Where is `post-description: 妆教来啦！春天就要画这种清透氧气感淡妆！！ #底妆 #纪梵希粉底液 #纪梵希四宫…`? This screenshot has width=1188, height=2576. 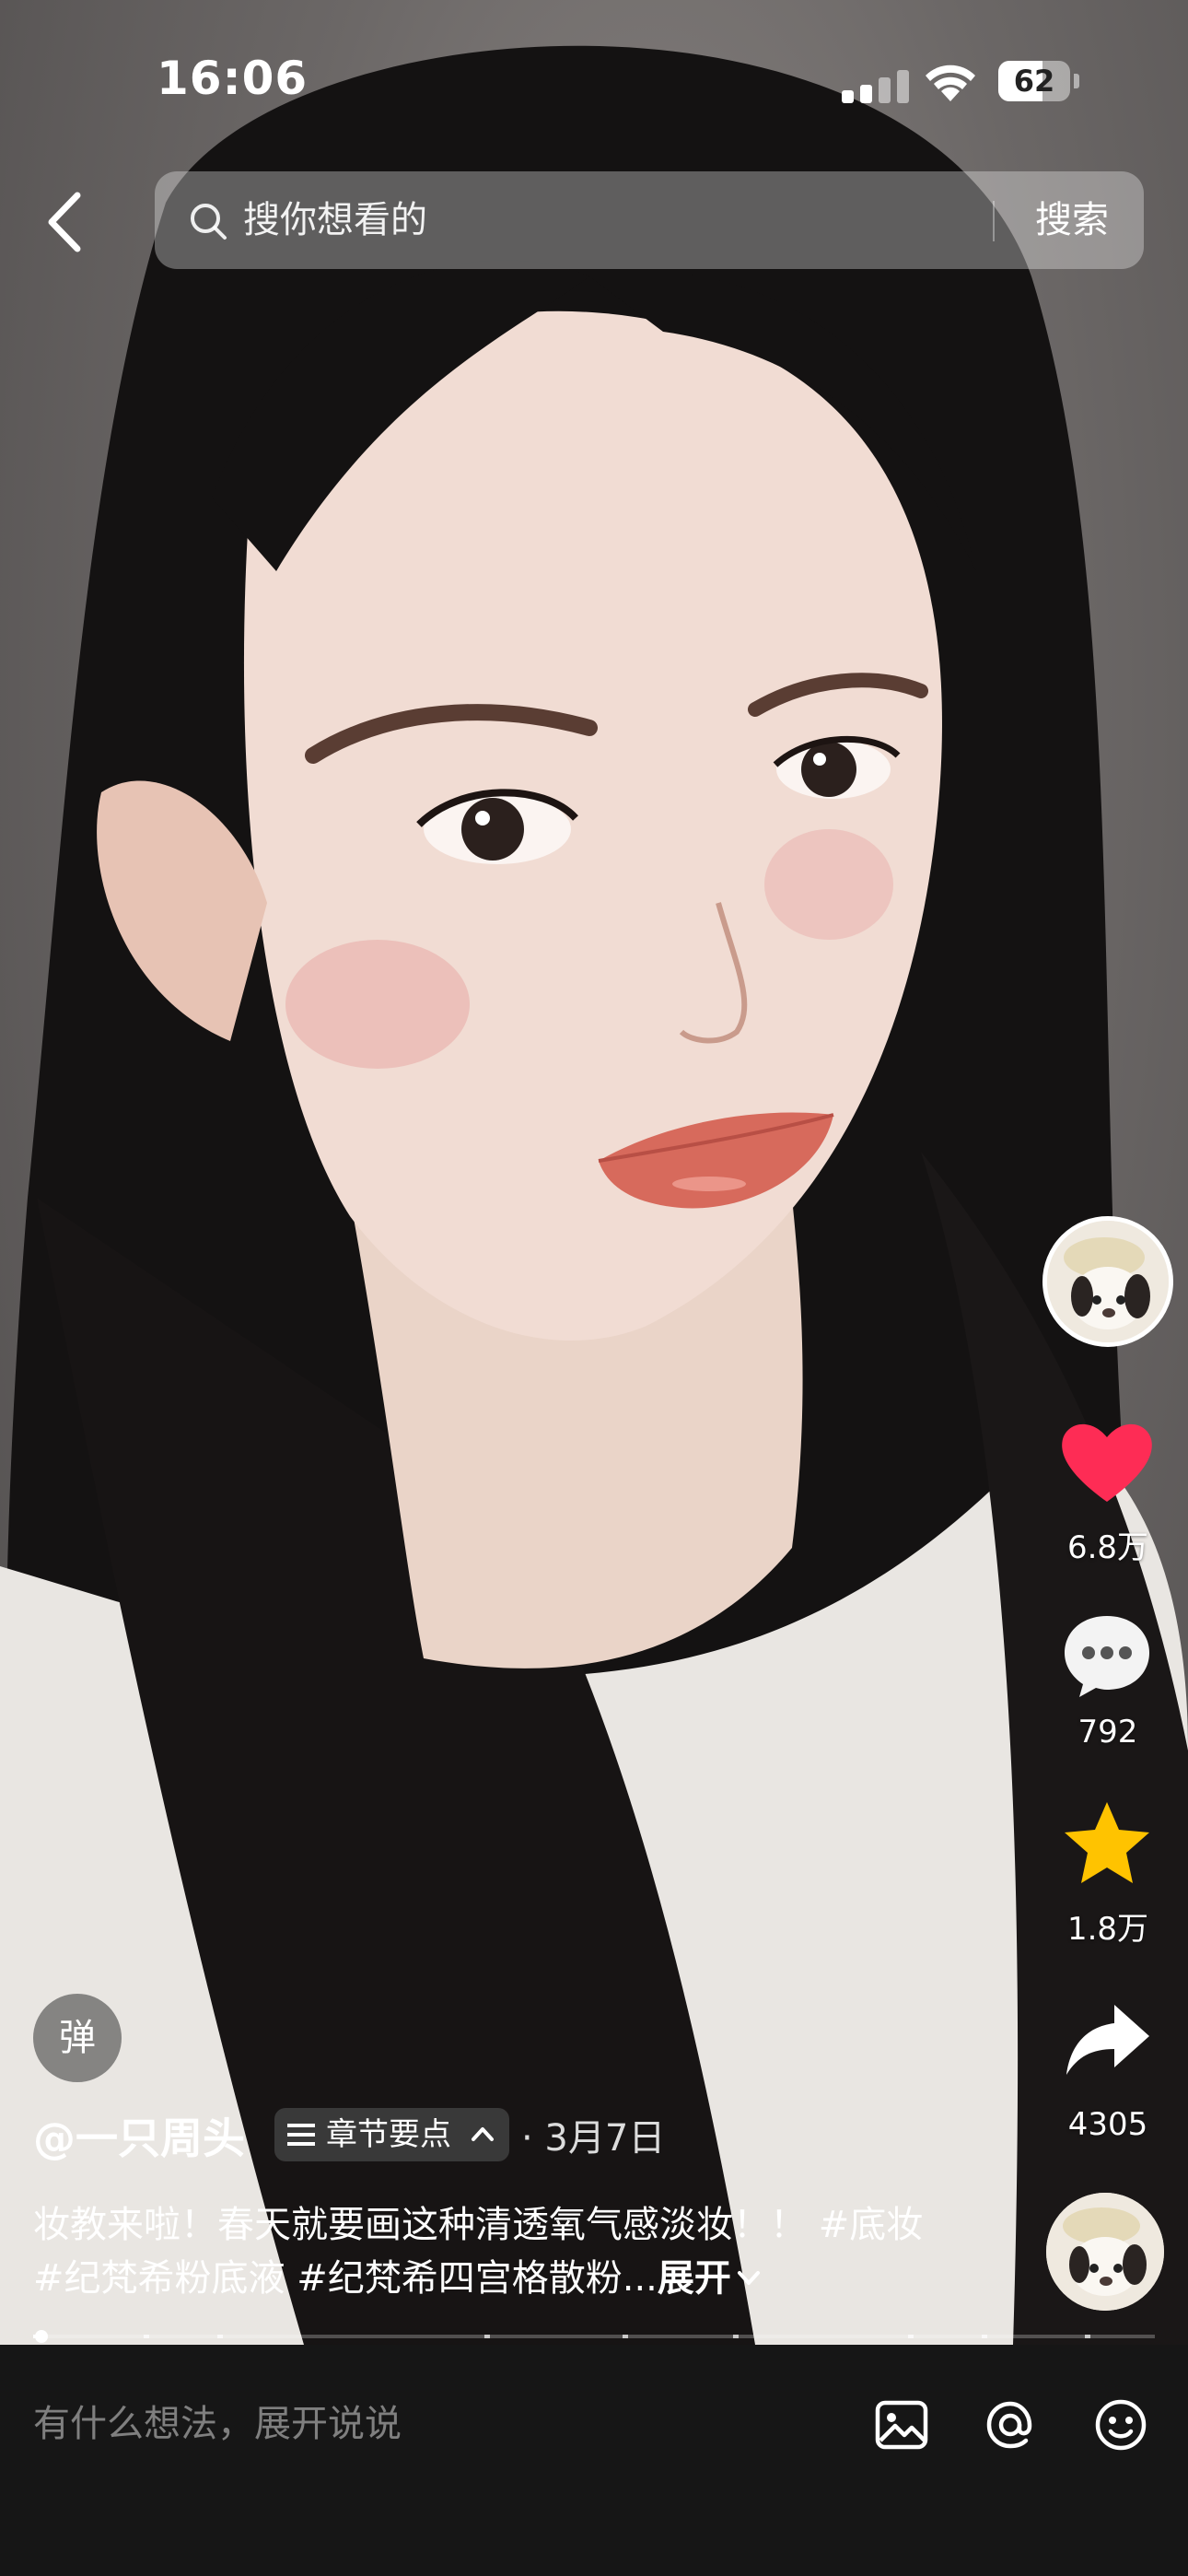
post-description: 妆教来啦！春天就要画这种清透氧气感淡妆！！ #底妆 #纪梵希粉底液 #纪梵希四宫… is located at coordinates (498, 2251).